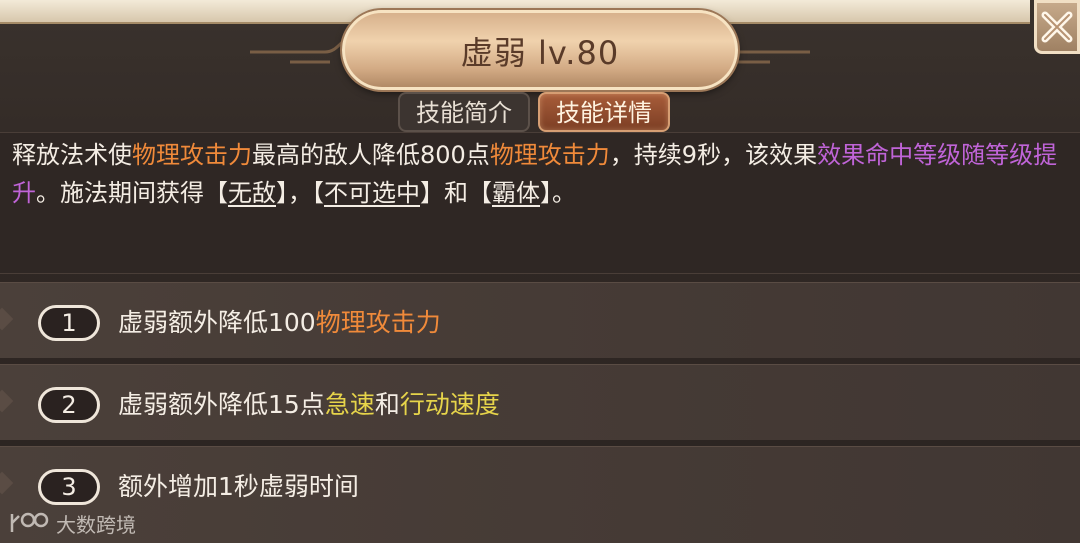 The height and width of the screenshot is (543, 1080). What do you see at coordinates (558, 193) in the screenshot?
I see `desc-text: 】。` at bounding box center [558, 193].